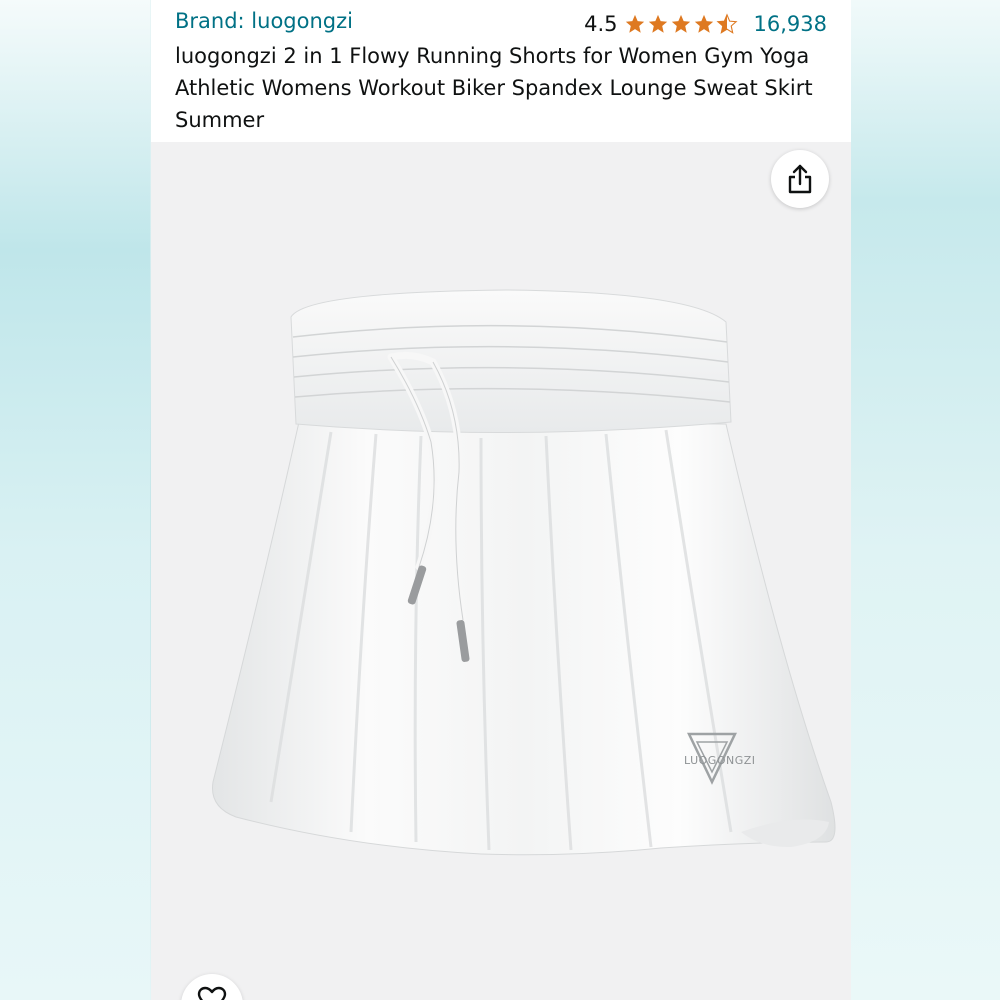  What do you see at coordinates (601, 24) in the screenshot?
I see `rating-value: 4.5` at bounding box center [601, 24].